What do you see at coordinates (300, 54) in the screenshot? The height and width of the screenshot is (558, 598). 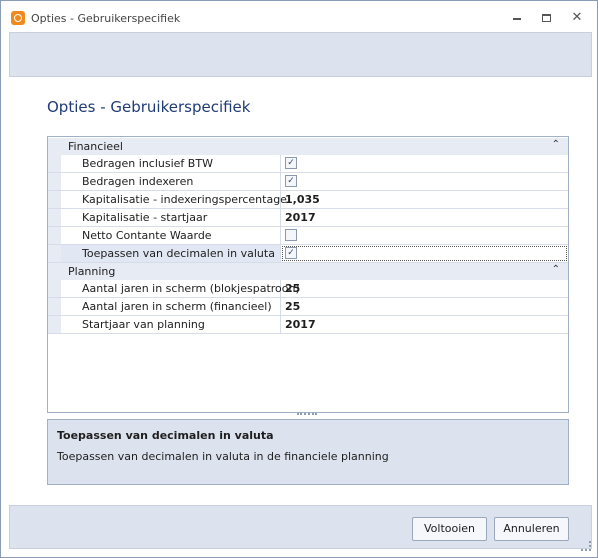 I see `header-band` at bounding box center [300, 54].